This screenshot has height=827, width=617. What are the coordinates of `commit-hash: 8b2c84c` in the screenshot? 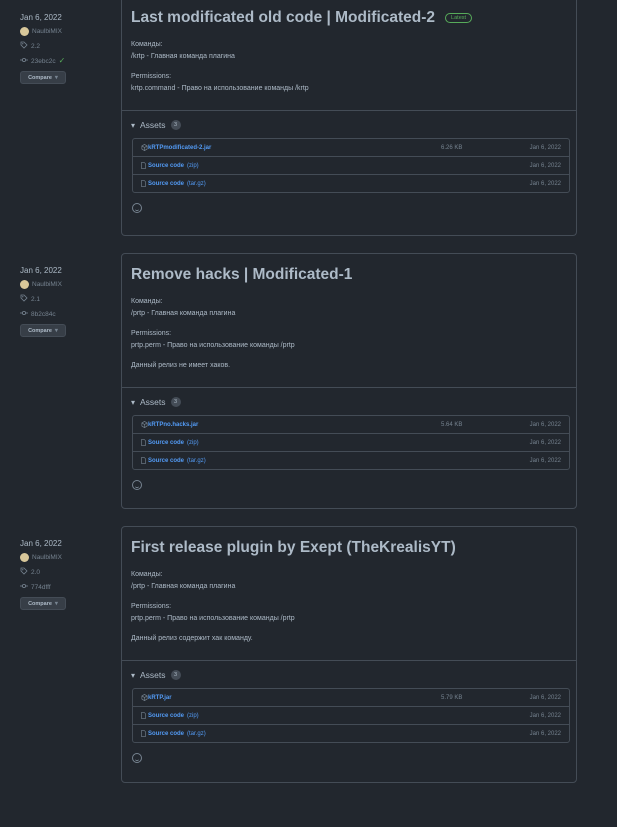 It's located at (43, 314).